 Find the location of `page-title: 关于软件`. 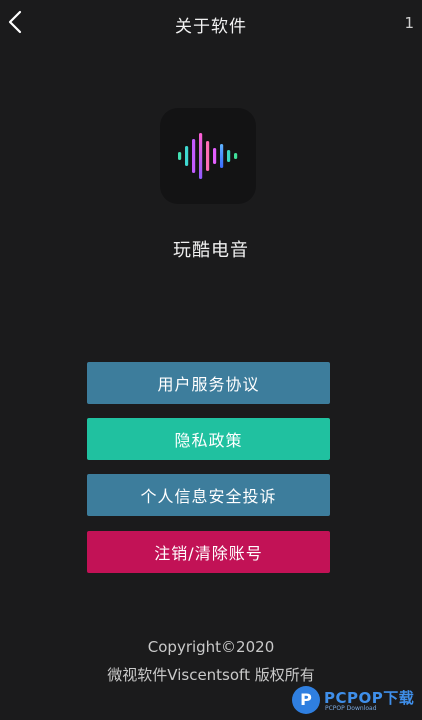

page-title: 关于软件 is located at coordinates (211, 27).